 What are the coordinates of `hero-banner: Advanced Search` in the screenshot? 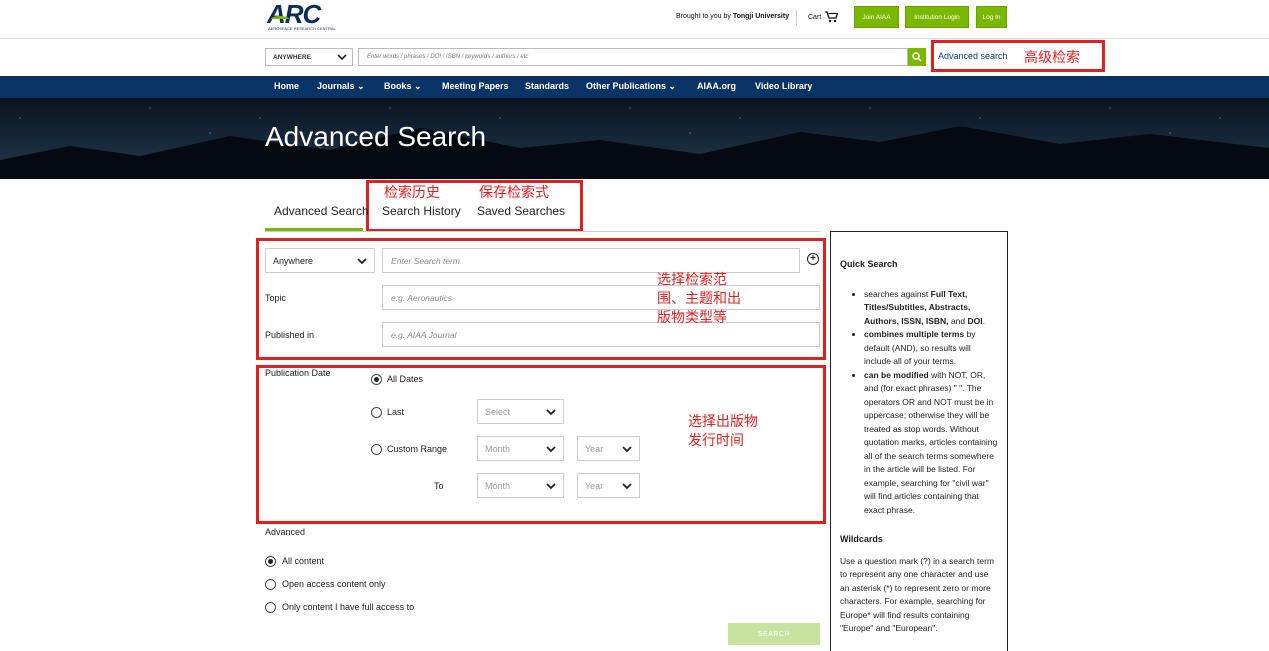 It's located at (634, 138).